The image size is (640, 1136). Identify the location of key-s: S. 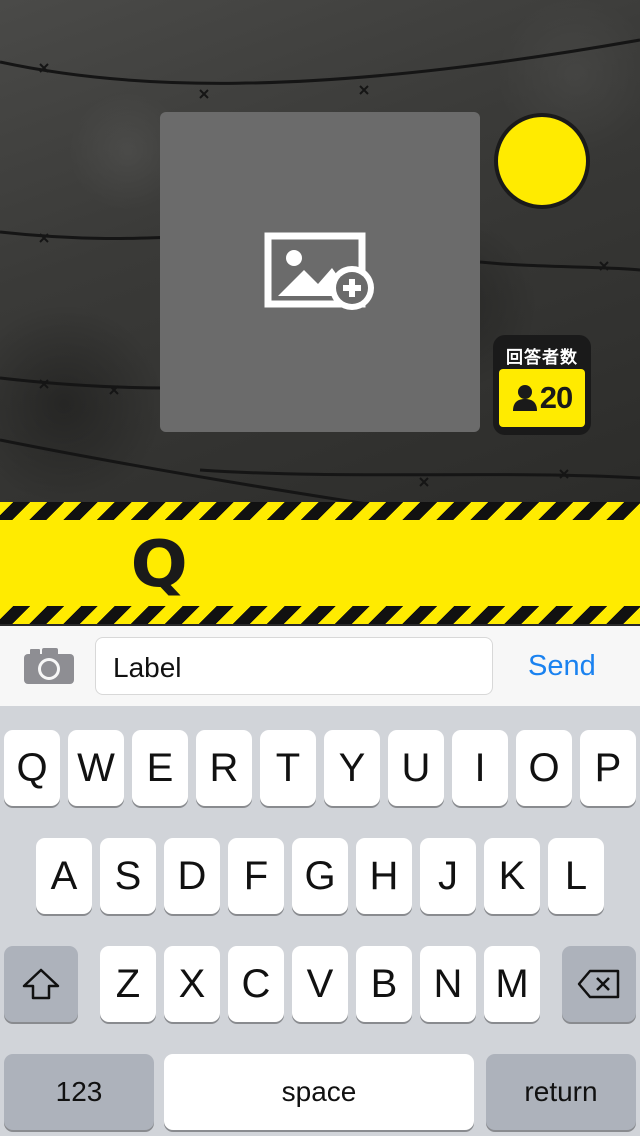
(128, 876).